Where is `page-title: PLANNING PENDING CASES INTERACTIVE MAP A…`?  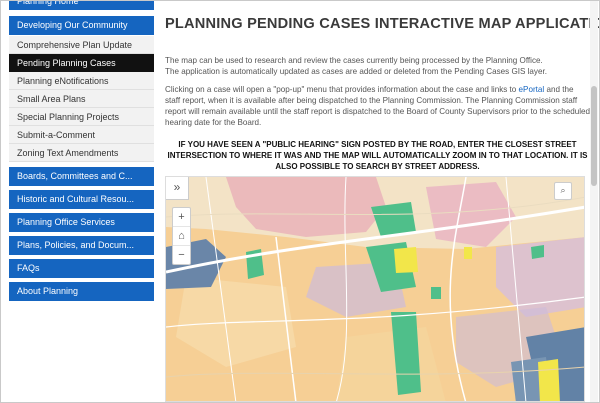 page-title: PLANNING PENDING CASES INTERACTIVE MAP A… is located at coordinates (382, 24).